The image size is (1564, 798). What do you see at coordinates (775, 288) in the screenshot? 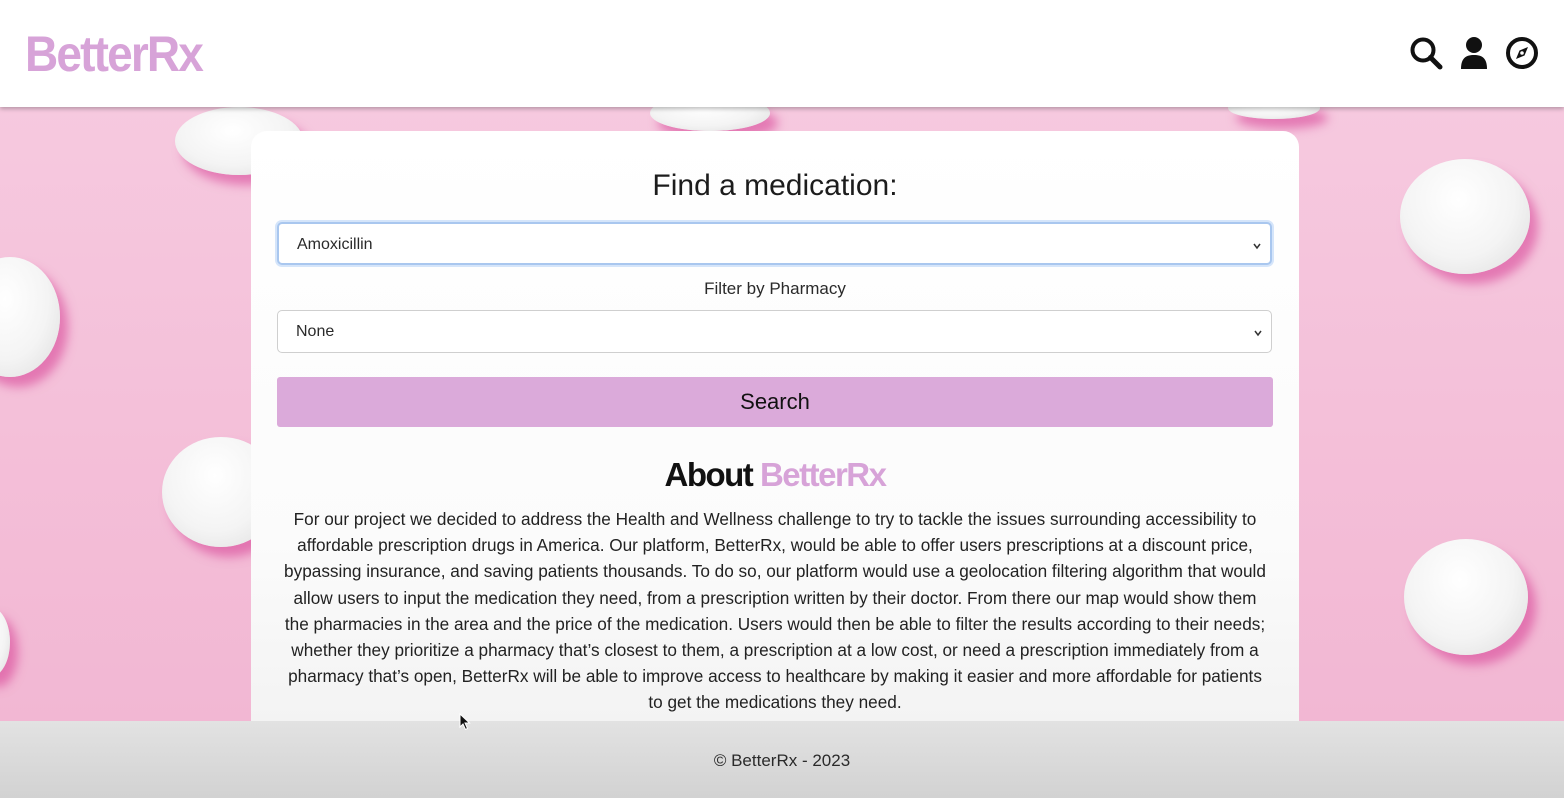
I see `filter-by-pharmacy-label: Filter by Pharmacy` at bounding box center [775, 288].